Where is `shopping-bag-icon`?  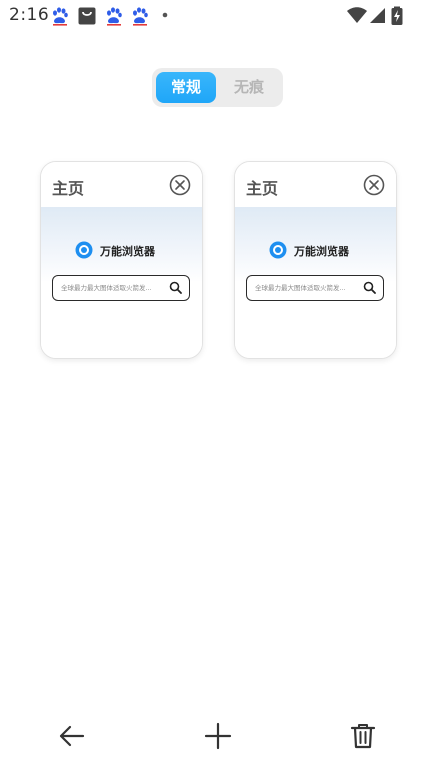 shopping-bag-icon is located at coordinates (87, 16).